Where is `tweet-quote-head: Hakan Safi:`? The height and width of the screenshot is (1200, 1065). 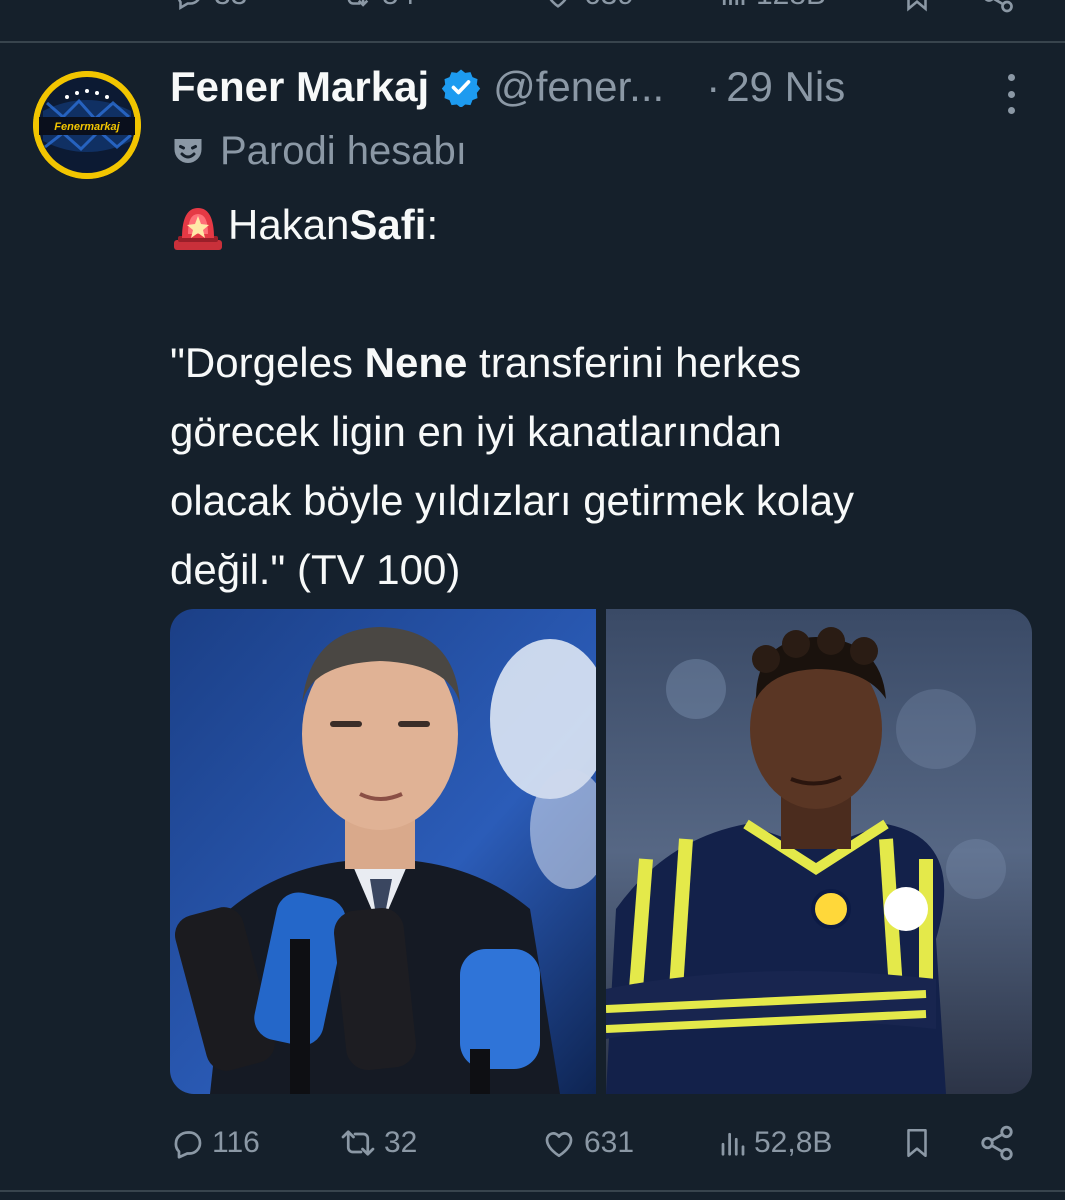 tweet-quote-head: Hakan Safi: is located at coordinates (304, 225).